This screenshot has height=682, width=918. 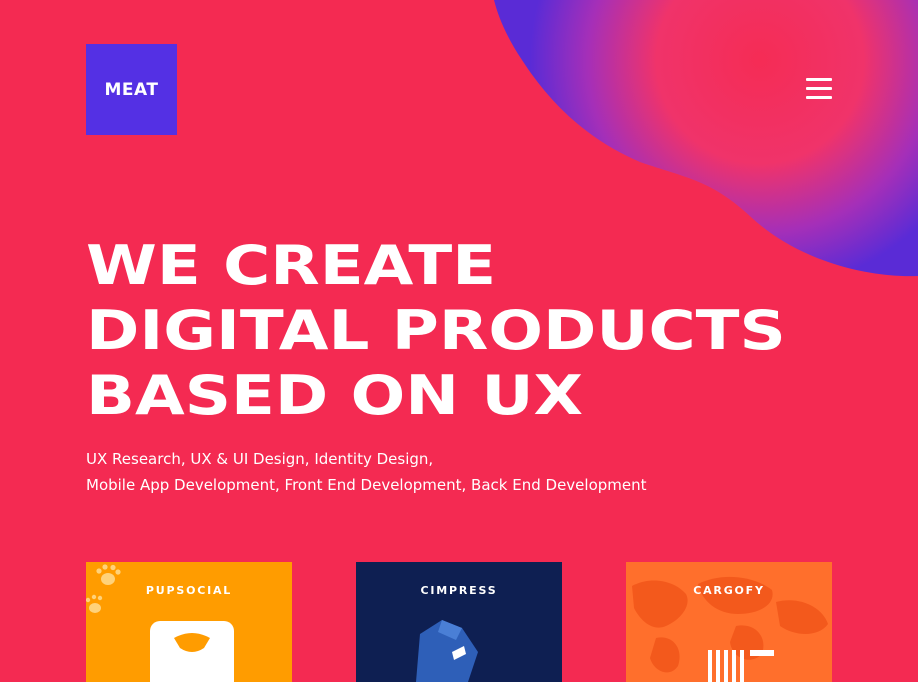 I want to click on project-card-pupsocial: PUPSOCIAL, so click(x=189, y=622).